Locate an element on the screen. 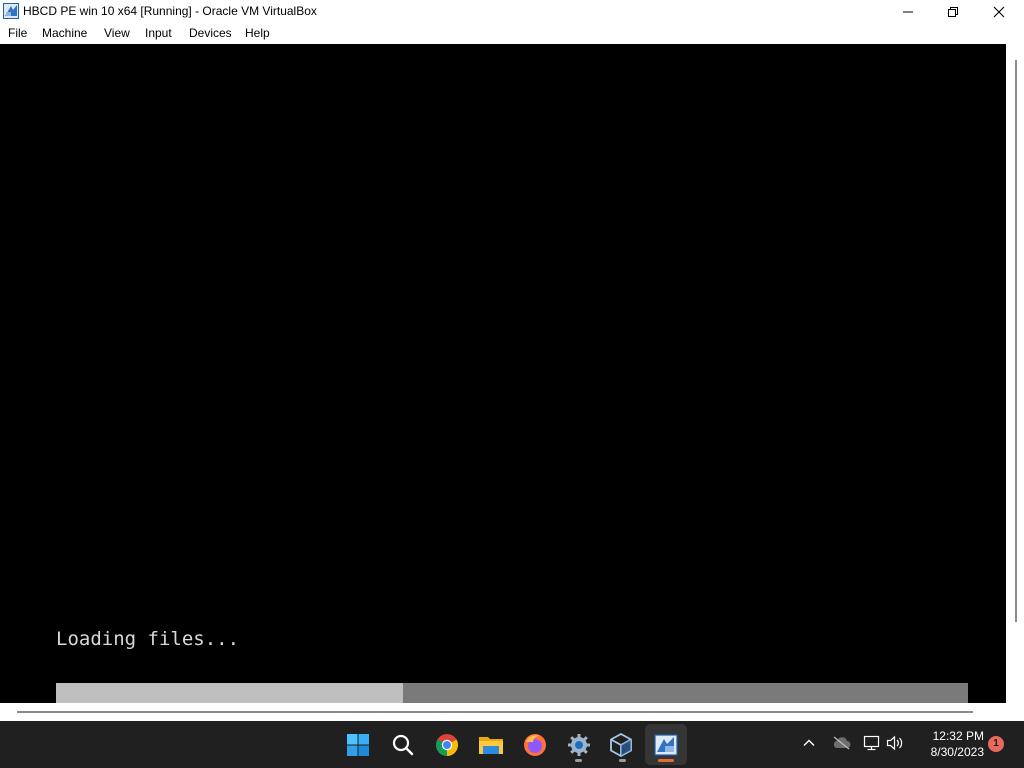 Image resolution: width=1024 pixels, height=768 pixels. file-explorer-button is located at coordinates (491, 745).